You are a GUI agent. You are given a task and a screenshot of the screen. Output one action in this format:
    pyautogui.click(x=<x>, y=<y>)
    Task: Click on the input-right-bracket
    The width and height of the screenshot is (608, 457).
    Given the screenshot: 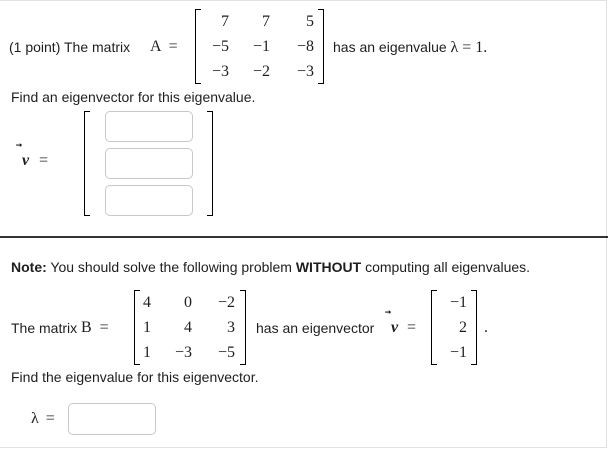 What is the action you would take?
    pyautogui.click(x=210, y=163)
    